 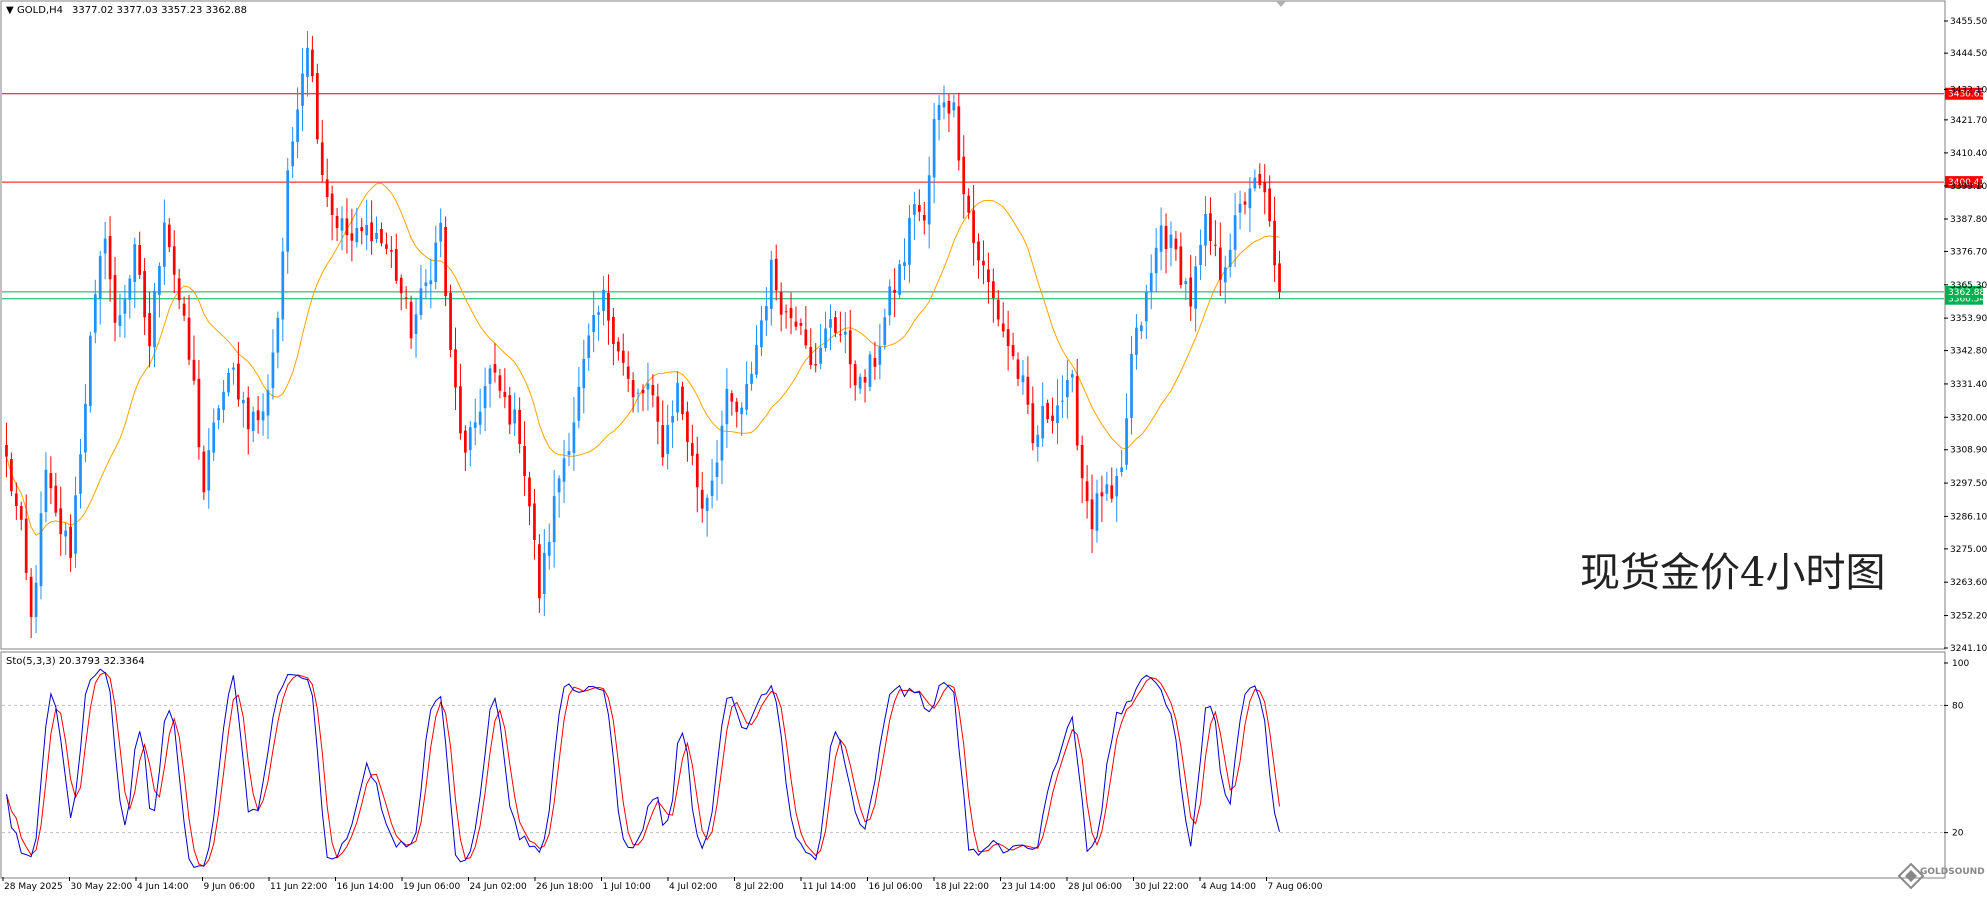 What do you see at coordinates (10, 10) in the screenshot?
I see `header-arrow-icon: ▼` at bounding box center [10, 10].